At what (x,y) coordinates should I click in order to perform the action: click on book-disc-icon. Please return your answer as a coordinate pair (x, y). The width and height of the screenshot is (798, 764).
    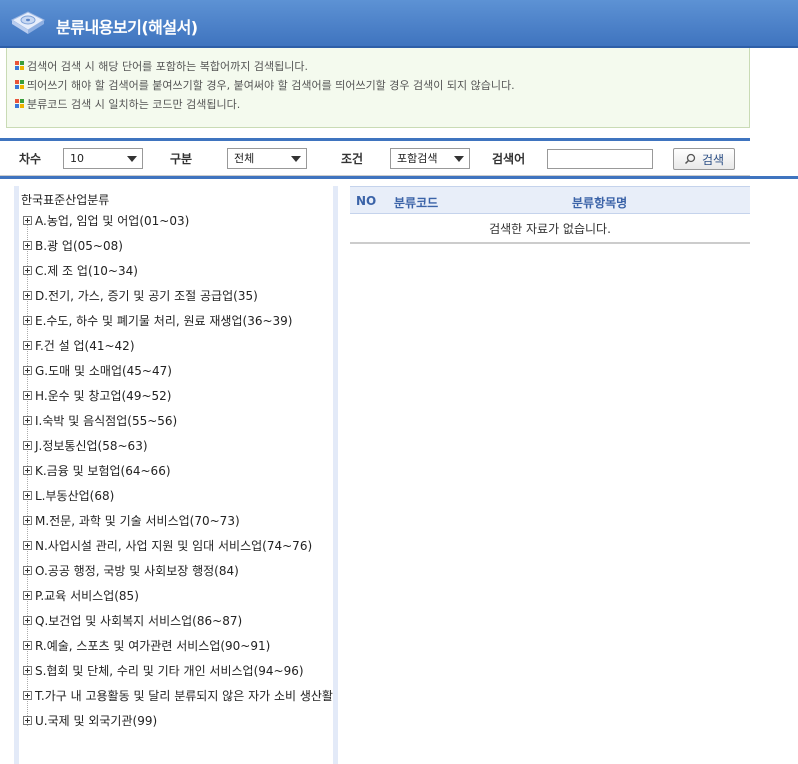
    Looking at the image, I should click on (28, 22).